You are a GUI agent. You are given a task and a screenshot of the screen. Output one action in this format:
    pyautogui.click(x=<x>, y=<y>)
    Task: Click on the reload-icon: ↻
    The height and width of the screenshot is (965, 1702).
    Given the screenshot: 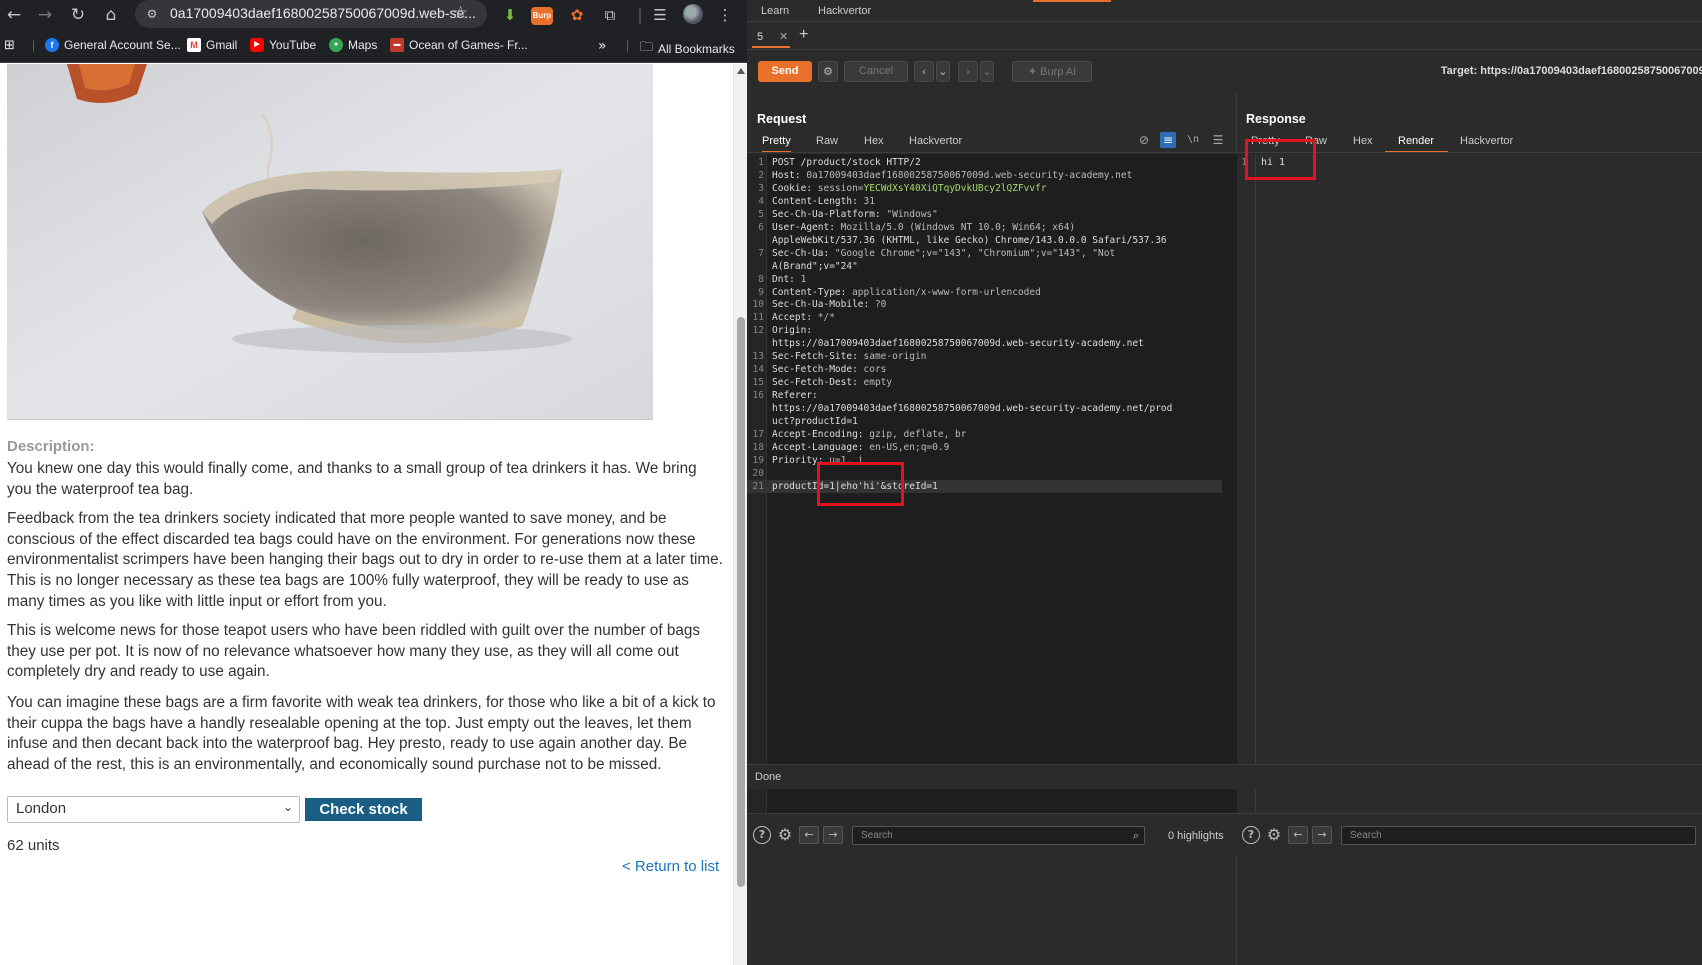 What is the action you would take?
    pyautogui.click(x=78, y=15)
    